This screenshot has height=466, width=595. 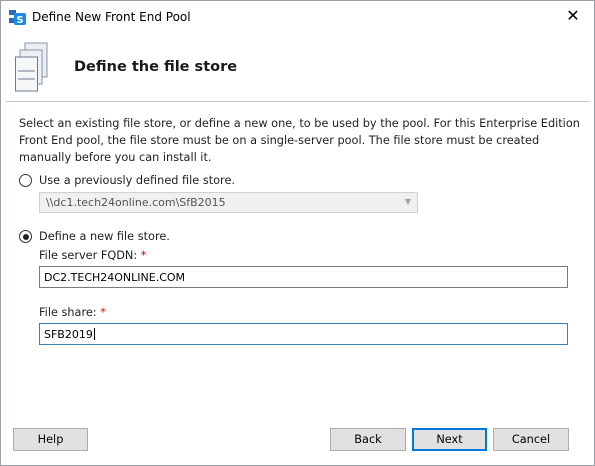 What do you see at coordinates (368, 439) in the screenshot?
I see `back-button: Back` at bounding box center [368, 439].